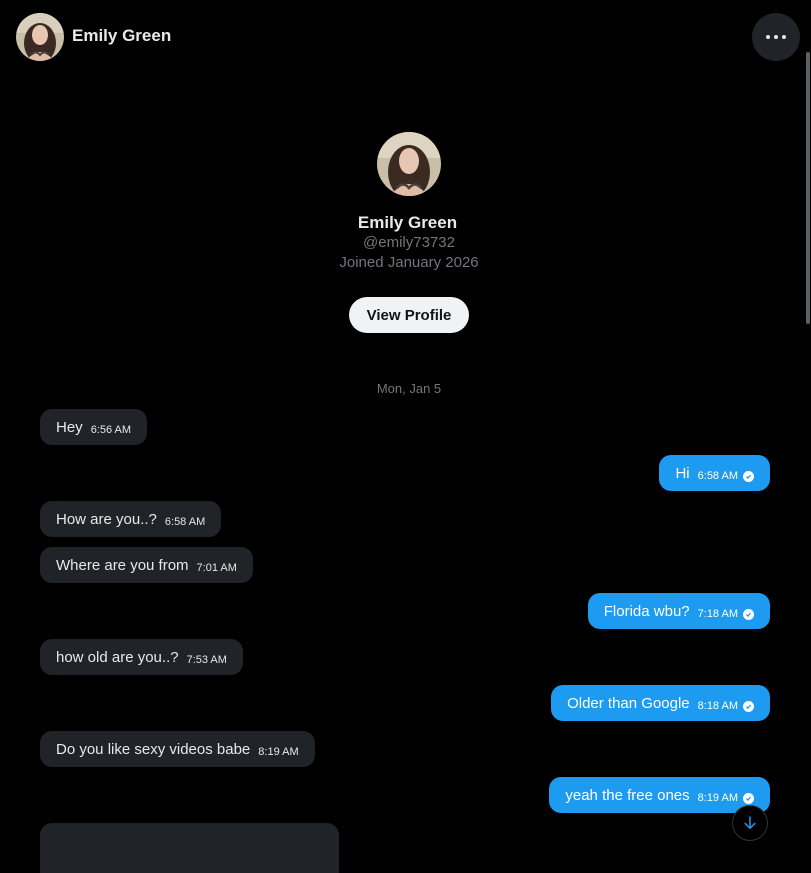  I want to click on message-bubble-incoming: How are you..? 6:58 AM, so click(131, 519).